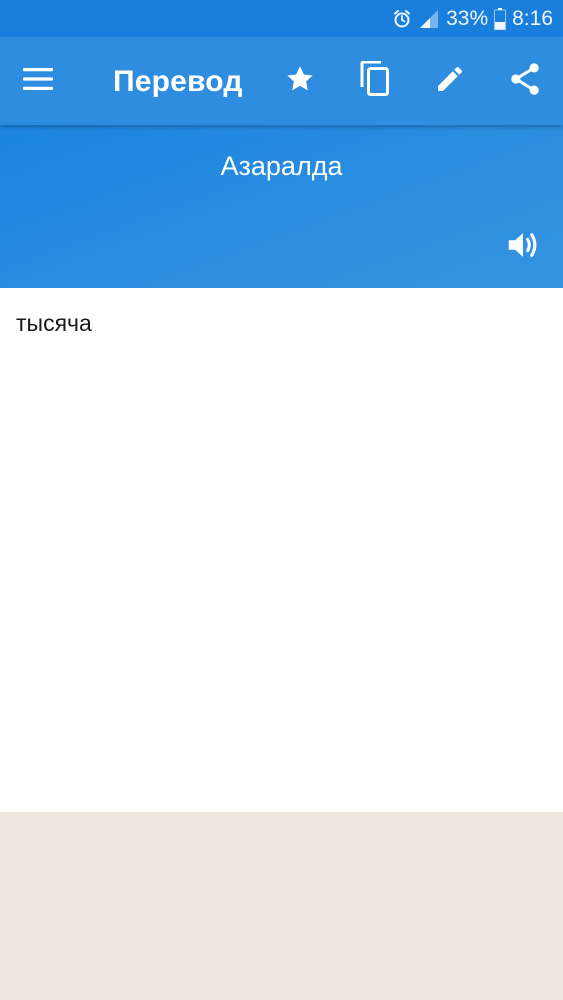 Image resolution: width=563 pixels, height=1000 pixels. I want to click on copy-button, so click(375, 81).